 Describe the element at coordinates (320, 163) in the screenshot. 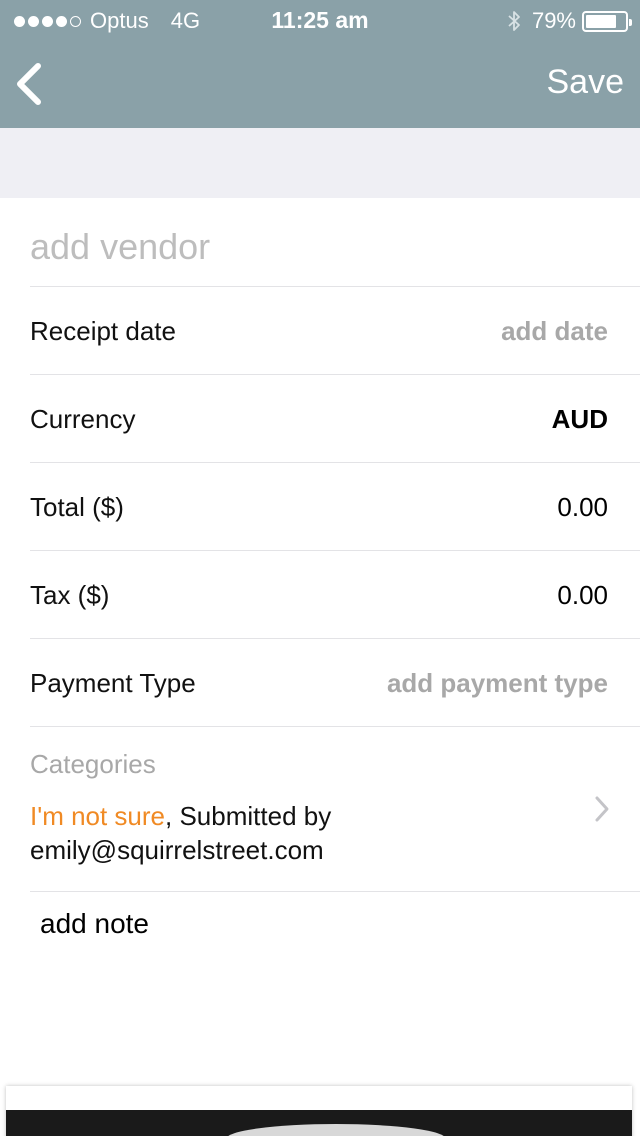

I see `section-spacer` at that location.